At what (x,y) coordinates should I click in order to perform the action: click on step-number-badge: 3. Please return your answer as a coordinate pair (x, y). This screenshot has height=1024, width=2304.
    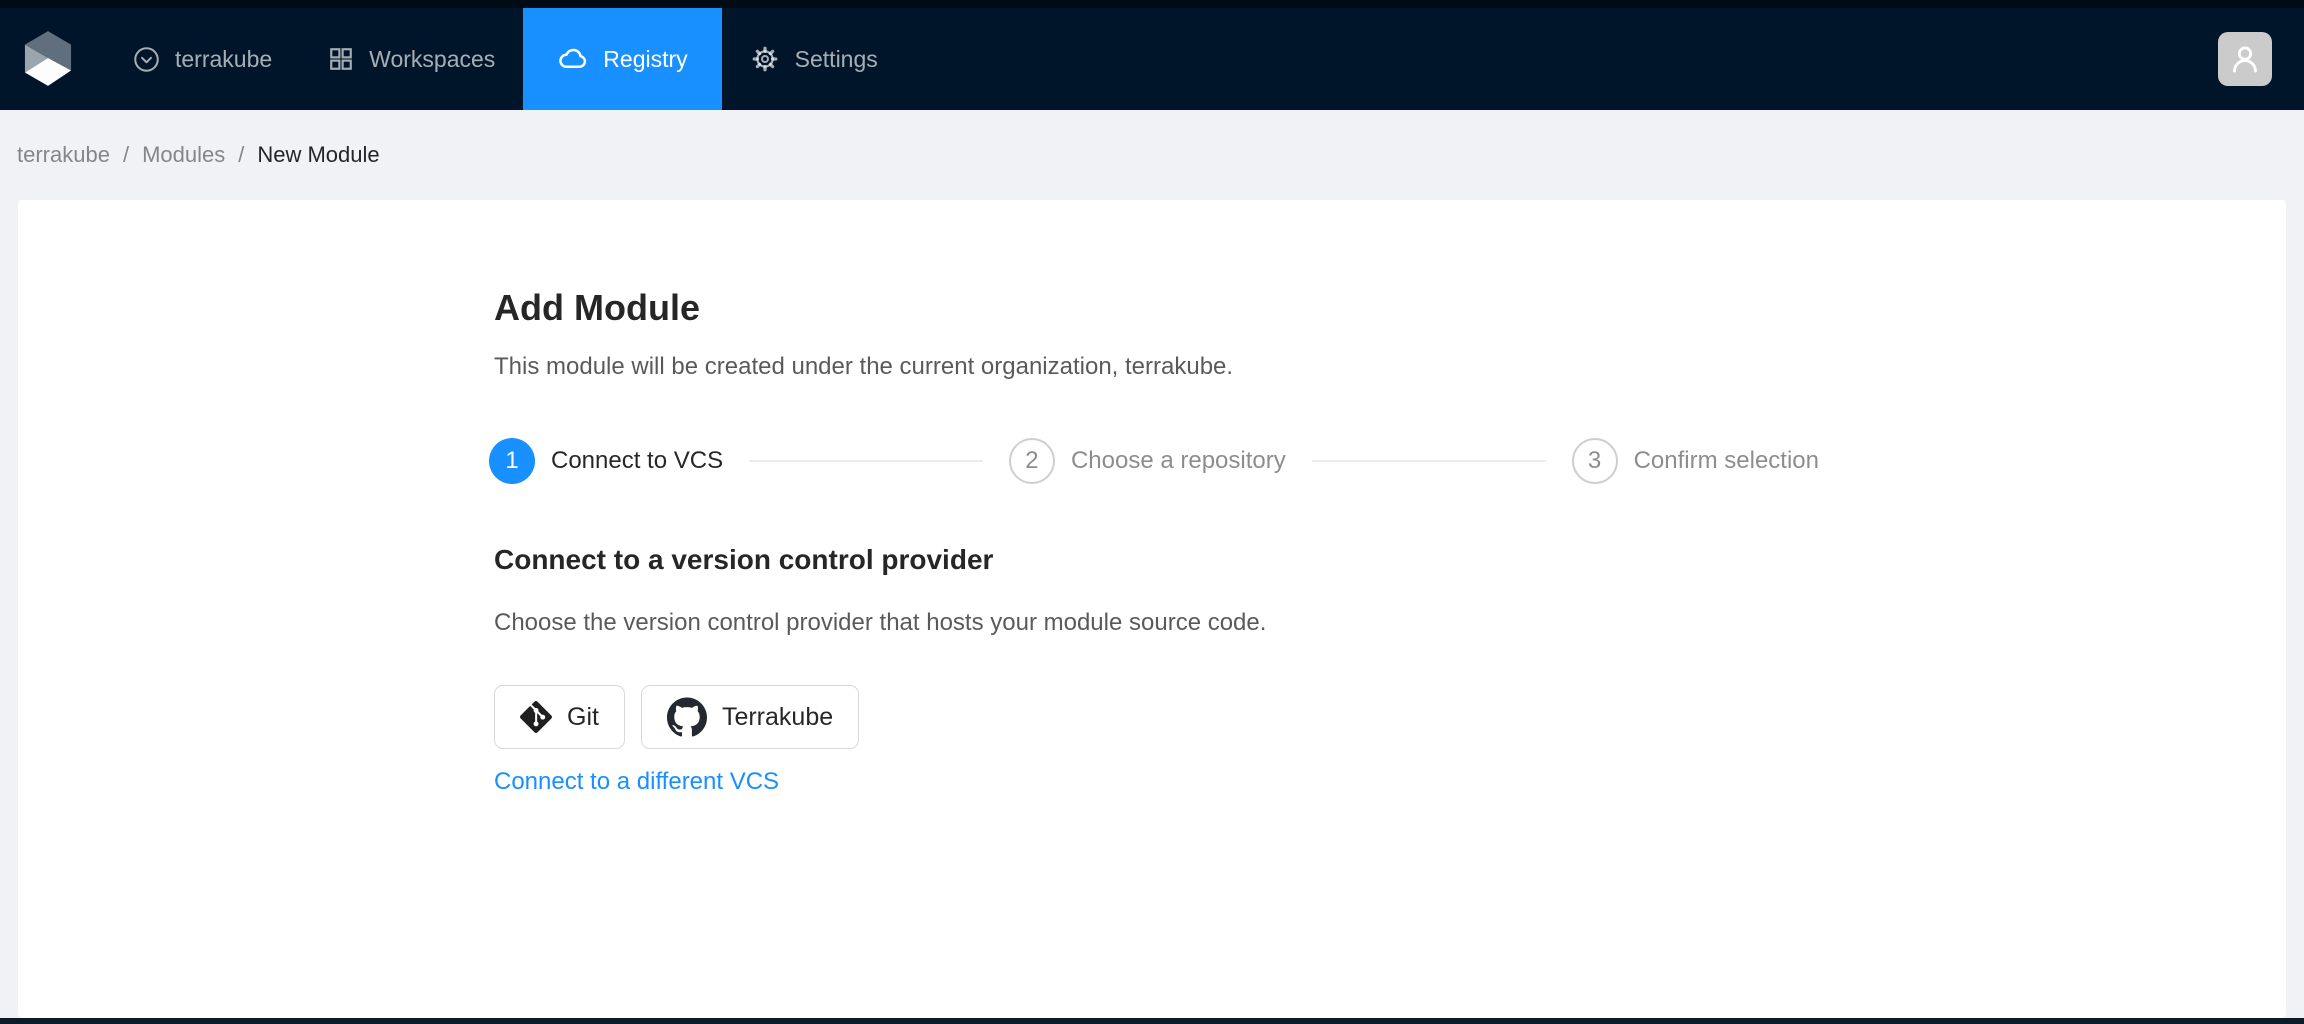
    Looking at the image, I should click on (1594, 461).